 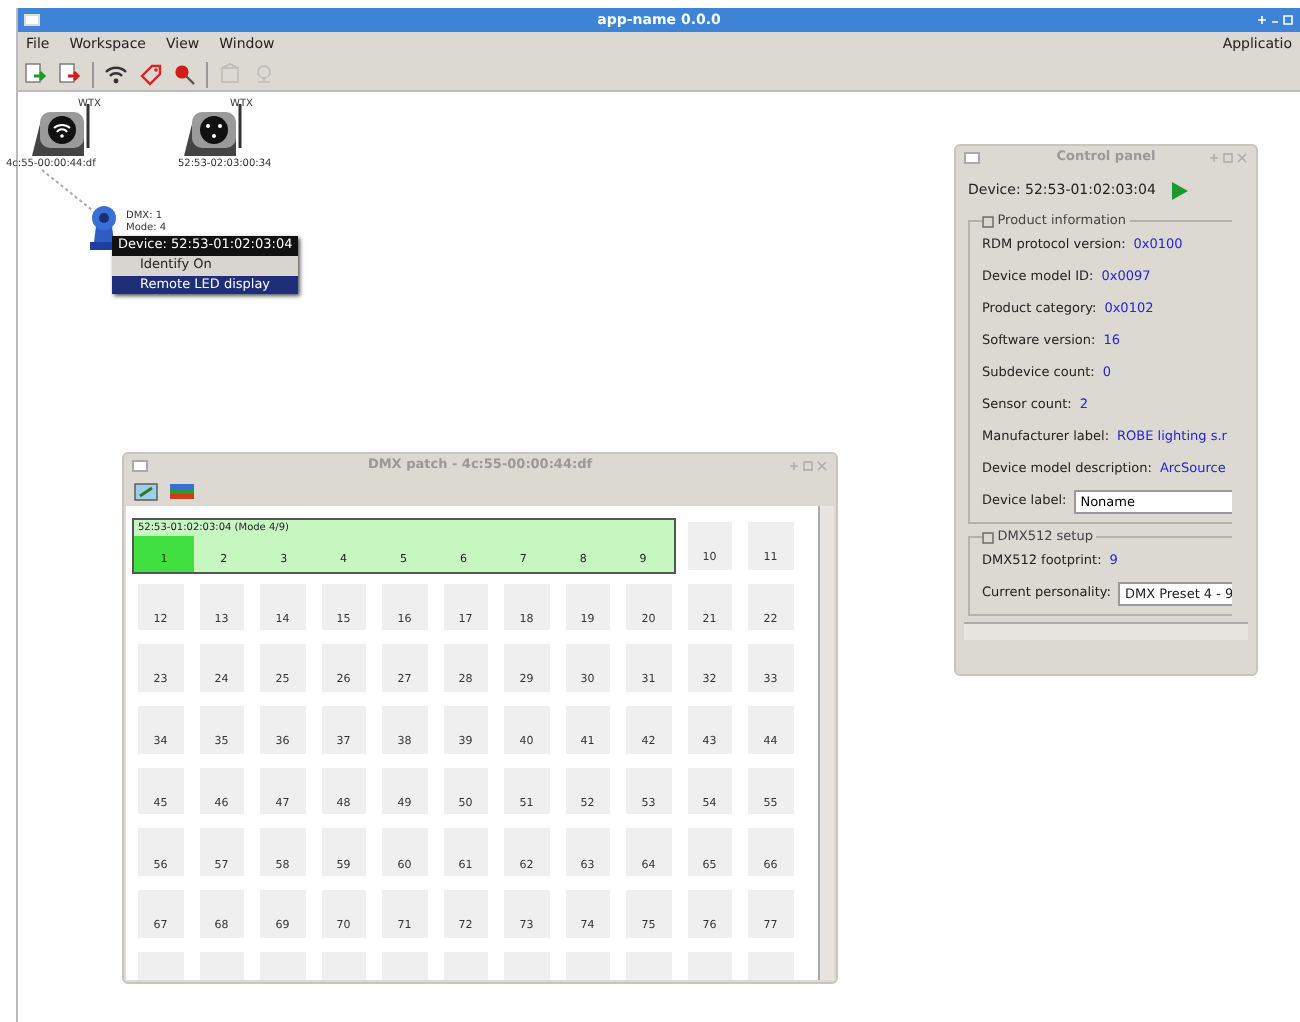 I want to click on connection-line, so click(x=68, y=190).